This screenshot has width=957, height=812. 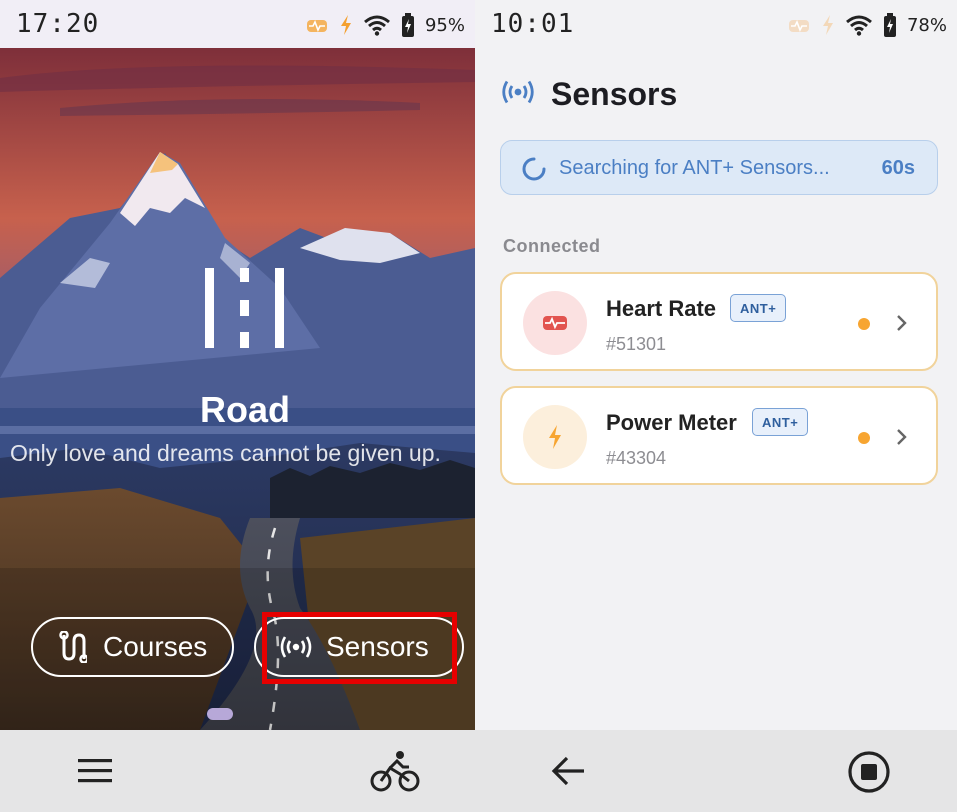 I want to click on lightning-icon, so click(x=555, y=437).